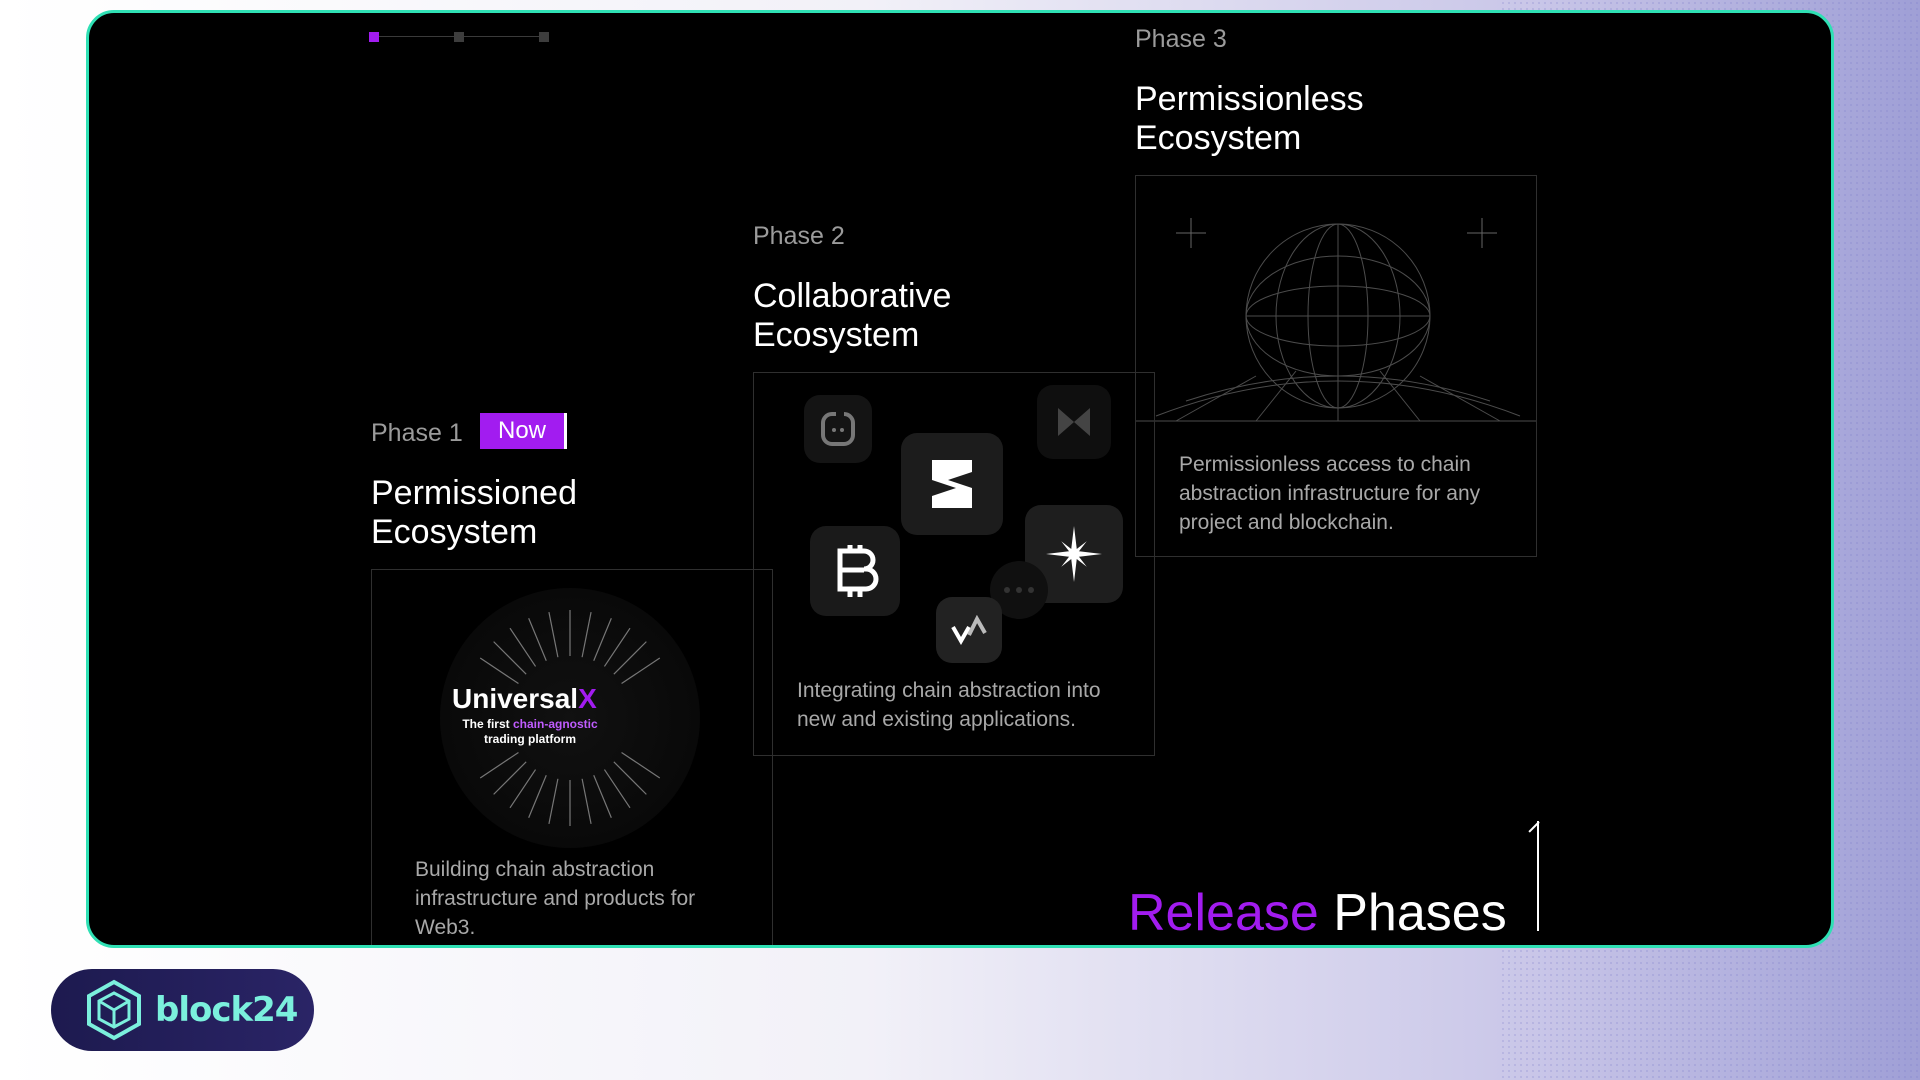  What do you see at coordinates (226, 1010) in the screenshot?
I see `brand-name: block24` at bounding box center [226, 1010].